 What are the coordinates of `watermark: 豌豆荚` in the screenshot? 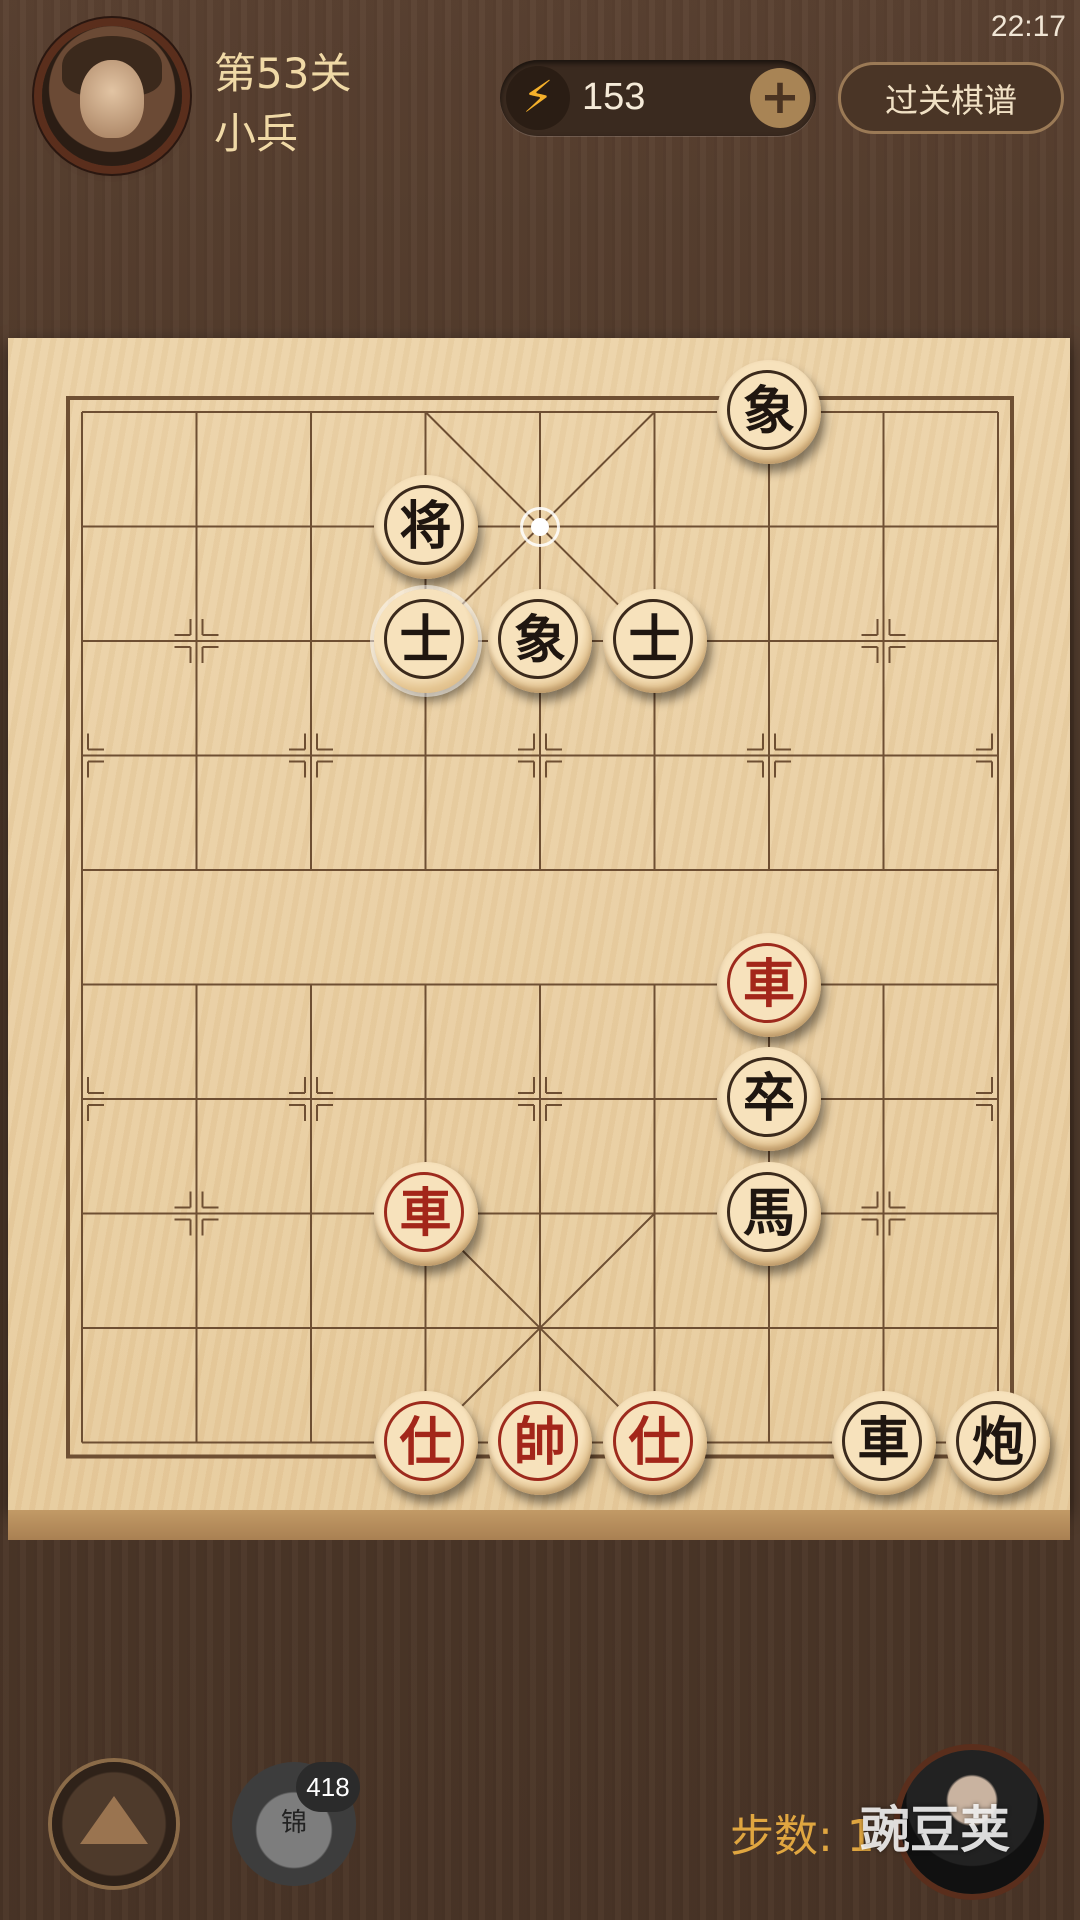 It's located at (935, 1830).